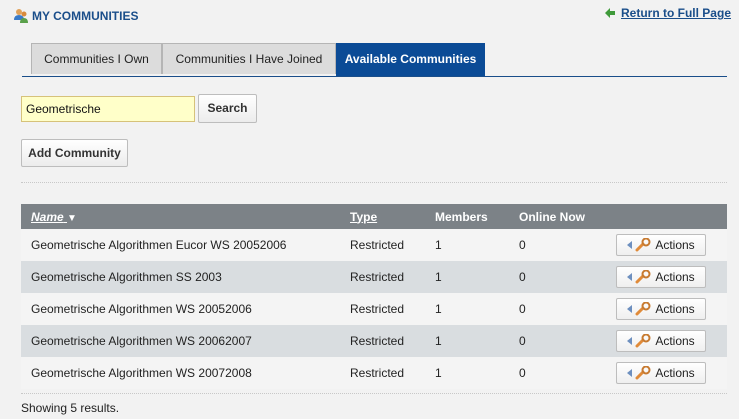 The height and width of the screenshot is (419, 739). Describe the element at coordinates (364, 216) in the screenshot. I see `column-type-label: Type` at that location.